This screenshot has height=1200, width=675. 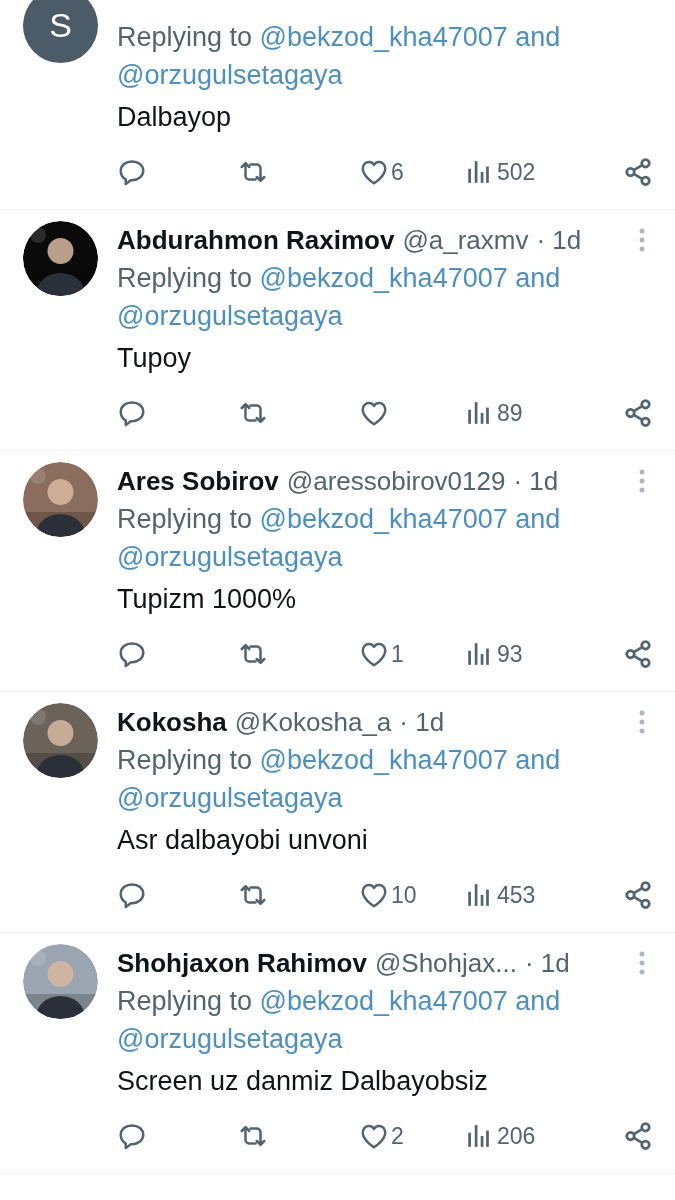 I want to click on like-count: 10, so click(x=404, y=895).